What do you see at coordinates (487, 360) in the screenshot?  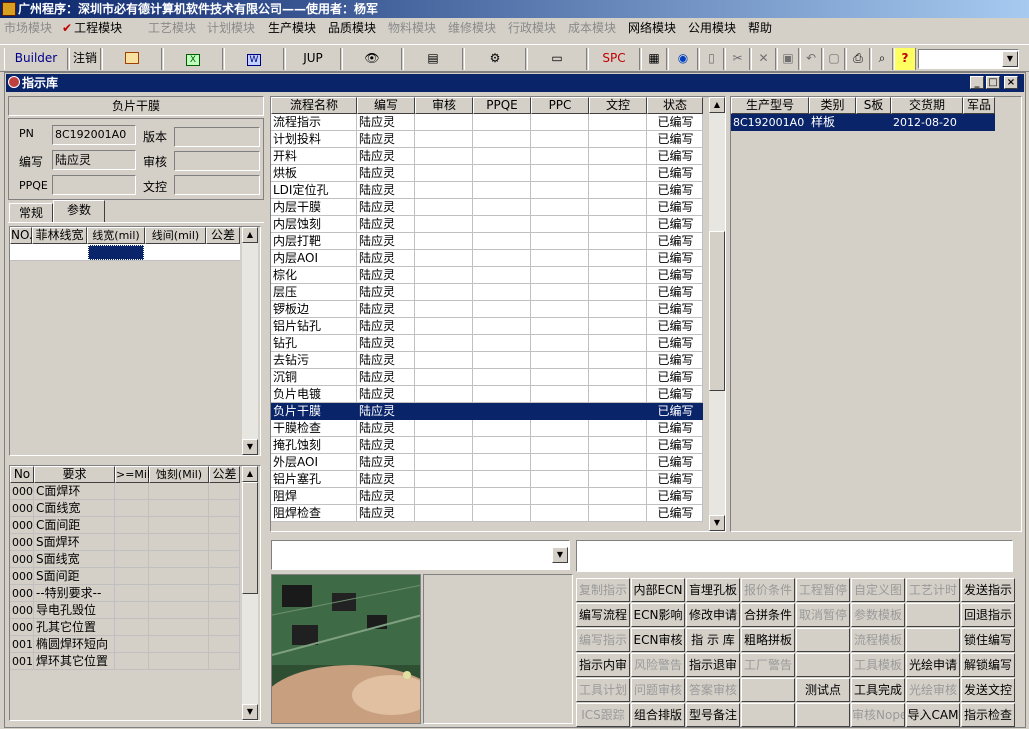 I see `flow-row: 去钻污 陆应灵 已编写` at bounding box center [487, 360].